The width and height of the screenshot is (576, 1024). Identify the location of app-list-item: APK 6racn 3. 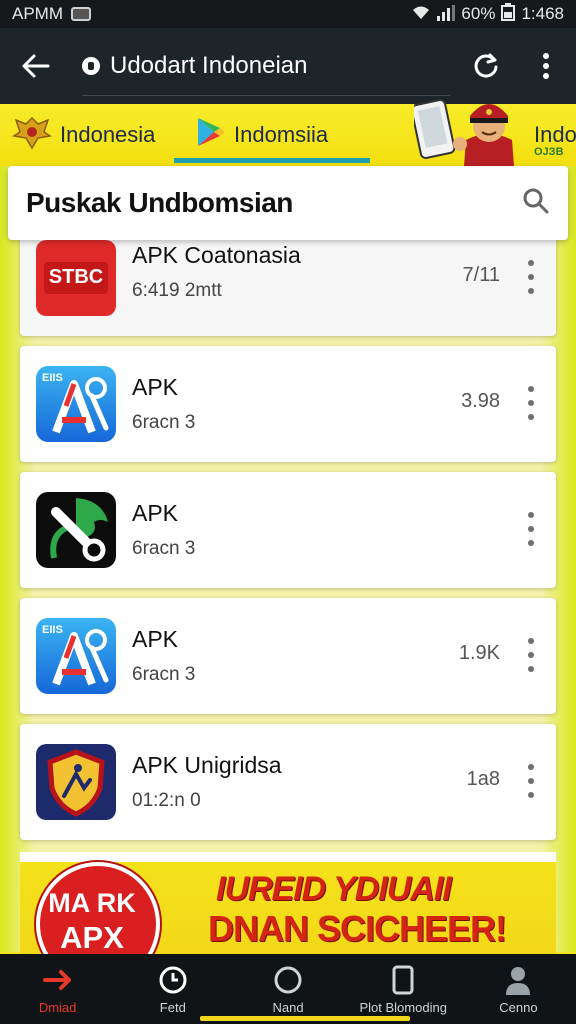
(288, 530).